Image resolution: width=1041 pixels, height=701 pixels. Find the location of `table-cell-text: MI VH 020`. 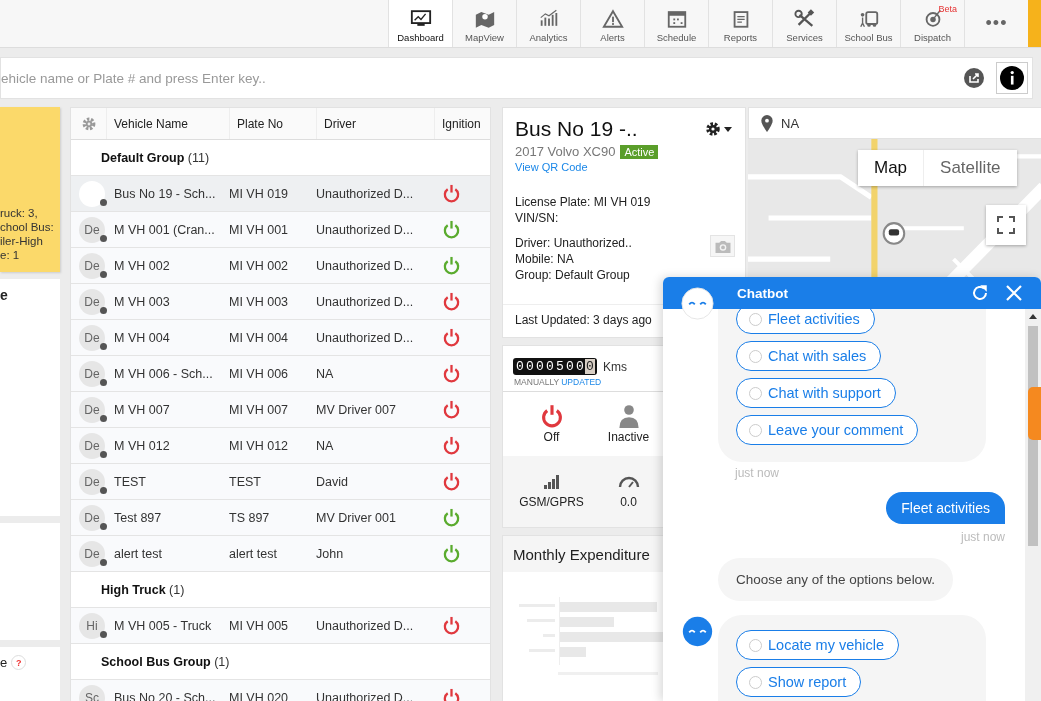

table-cell-text: MI VH 020 is located at coordinates (259, 695).